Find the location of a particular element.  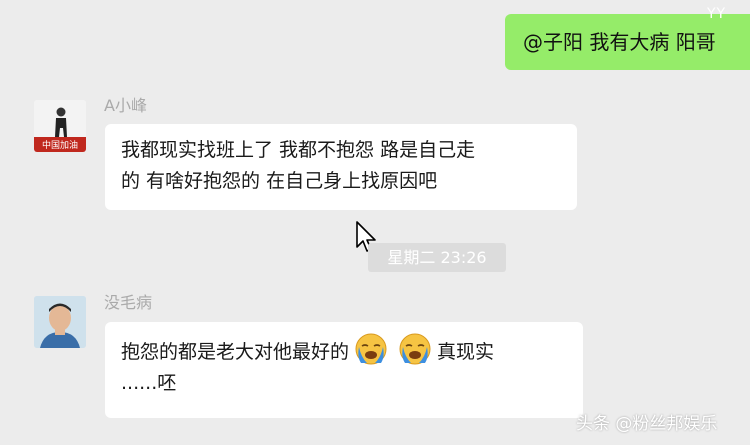

sent-message-bubble: @子阳 我有大病 阳哥 is located at coordinates (627, 42).